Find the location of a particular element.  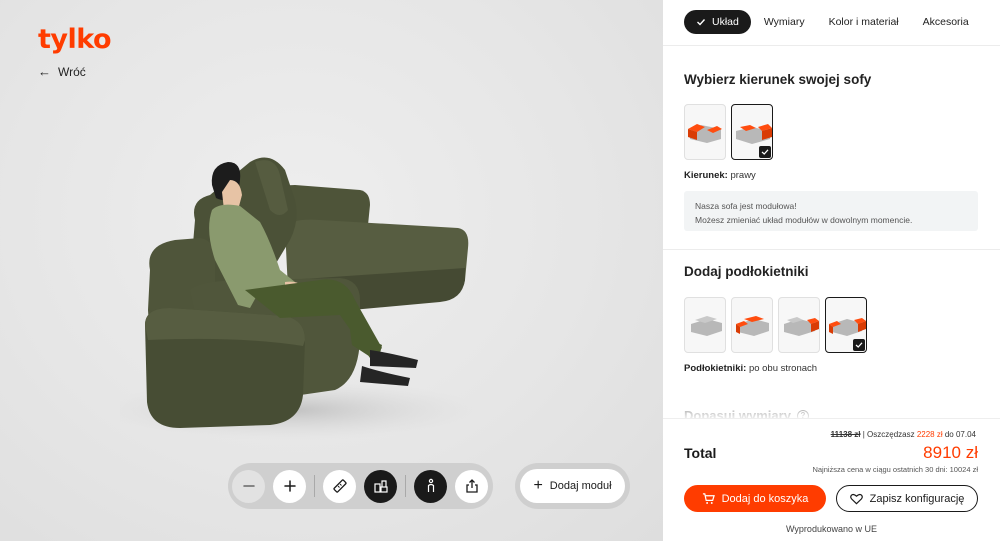

back-link: ← Wróć is located at coordinates (62, 71).